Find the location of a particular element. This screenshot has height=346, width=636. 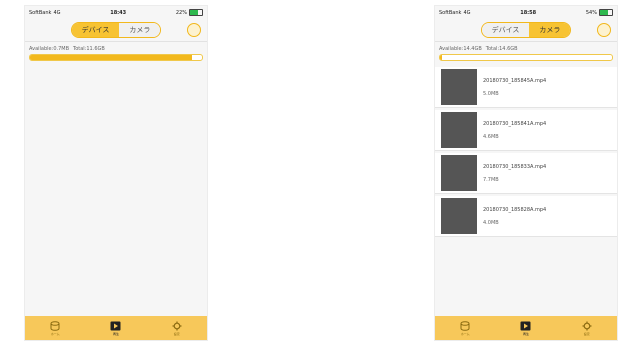

list-item: 20180730_185833A.mp4 7.7MB is located at coordinates (526, 173).